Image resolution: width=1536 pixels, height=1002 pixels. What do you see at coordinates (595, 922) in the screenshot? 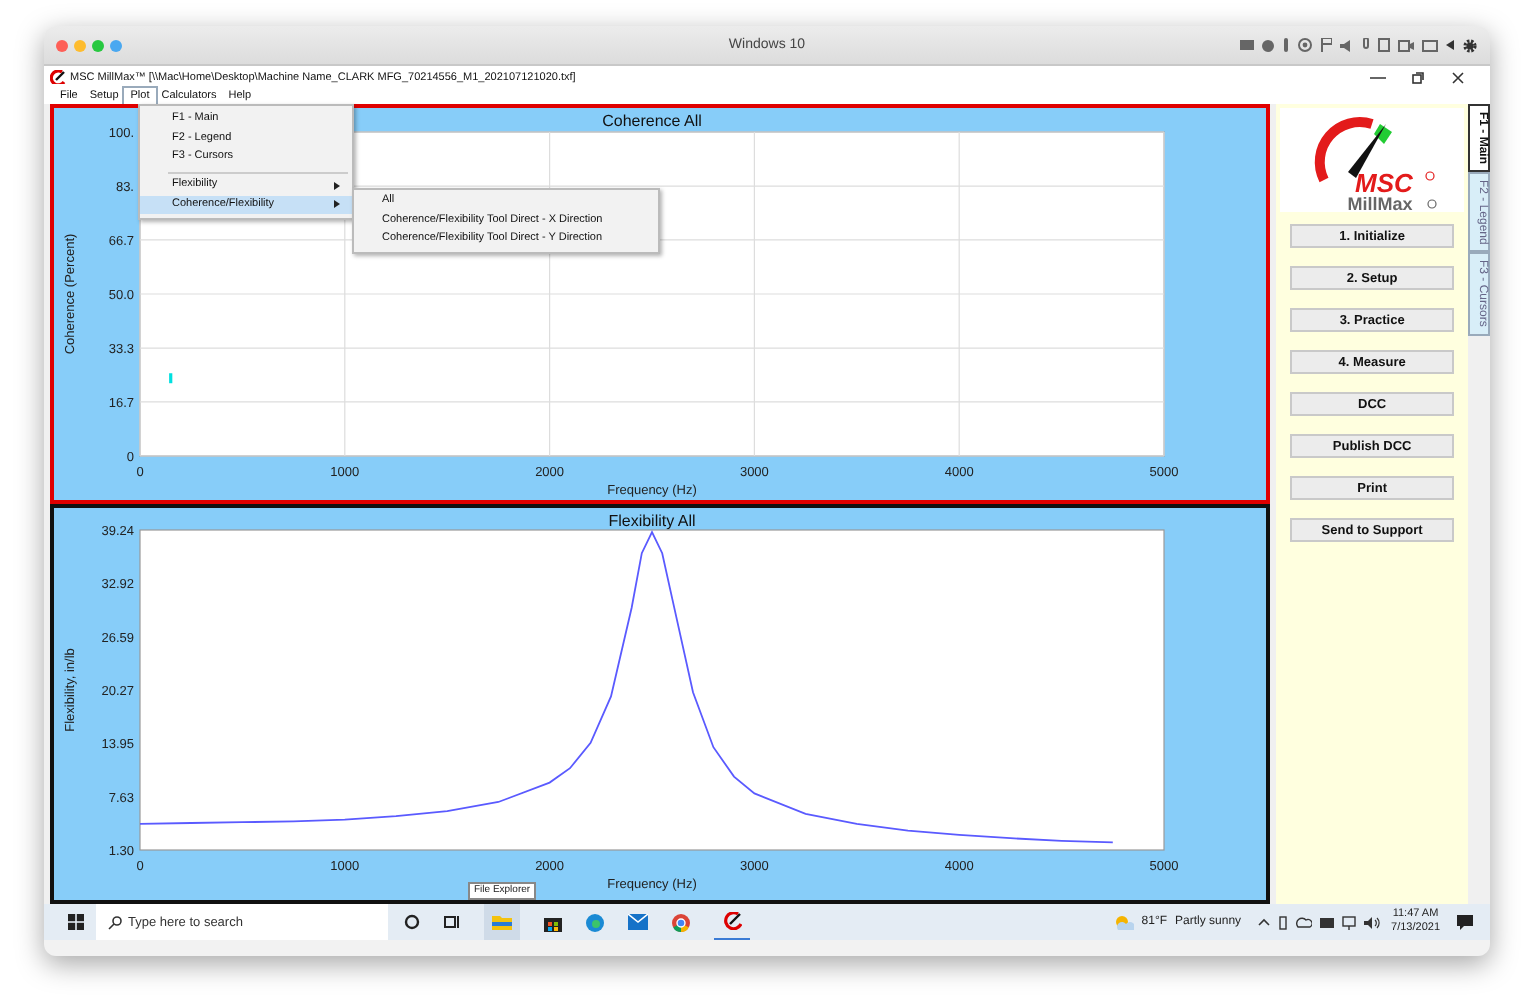
I see `browser-icon` at bounding box center [595, 922].